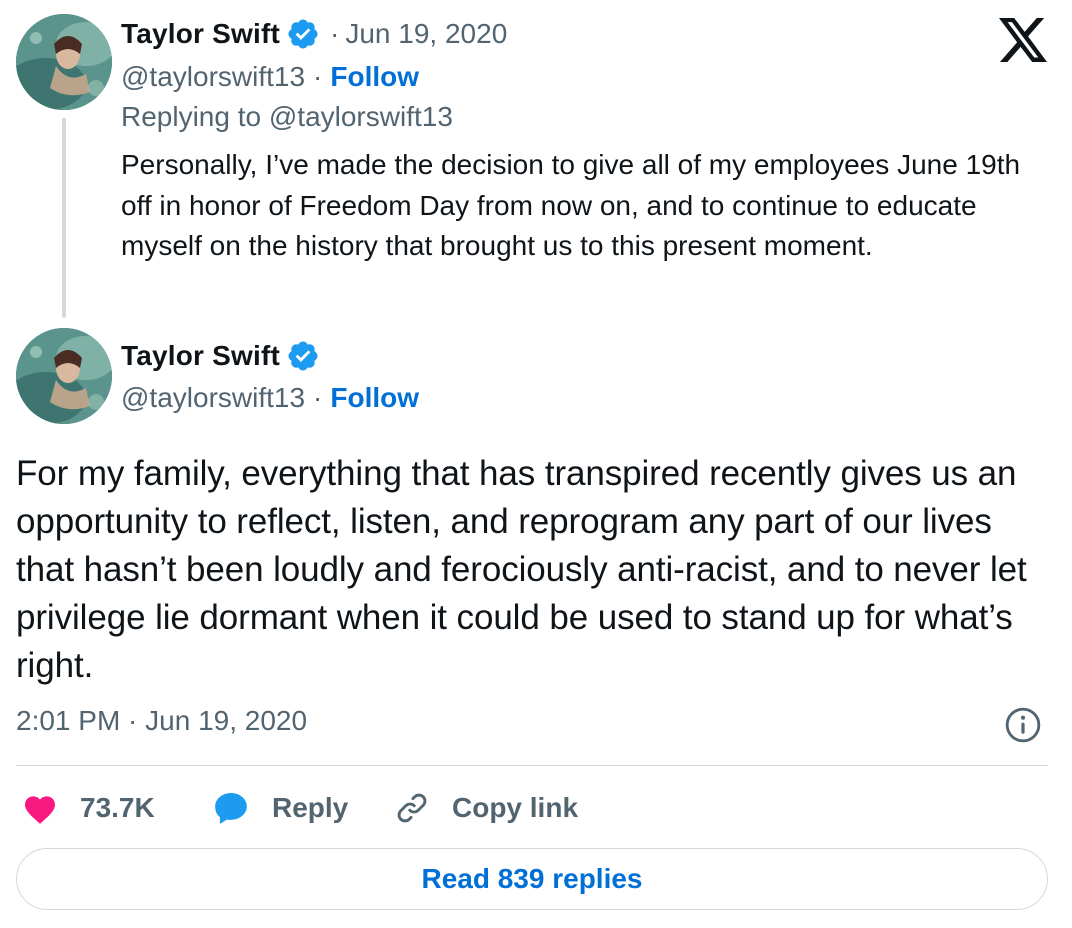  I want to click on reply-label: Reply, so click(310, 807).